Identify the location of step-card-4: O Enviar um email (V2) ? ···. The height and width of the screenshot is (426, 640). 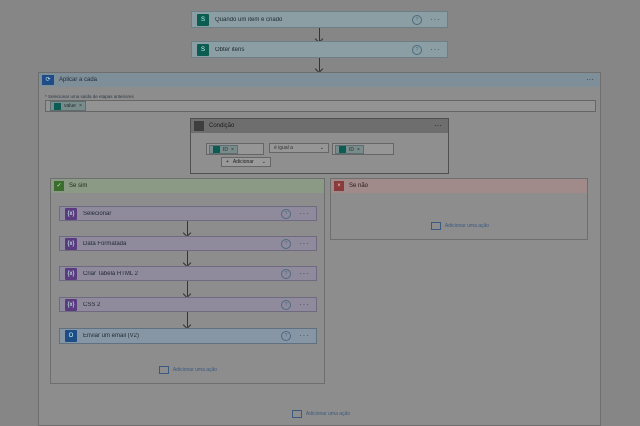
(188, 336).